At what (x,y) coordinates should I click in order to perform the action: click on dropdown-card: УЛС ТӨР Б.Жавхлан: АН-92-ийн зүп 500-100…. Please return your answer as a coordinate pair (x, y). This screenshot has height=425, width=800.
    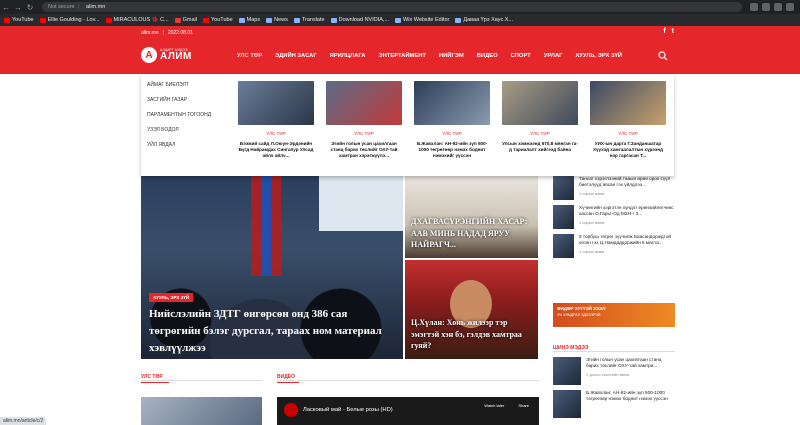
    Looking at the image, I should click on (452, 120).